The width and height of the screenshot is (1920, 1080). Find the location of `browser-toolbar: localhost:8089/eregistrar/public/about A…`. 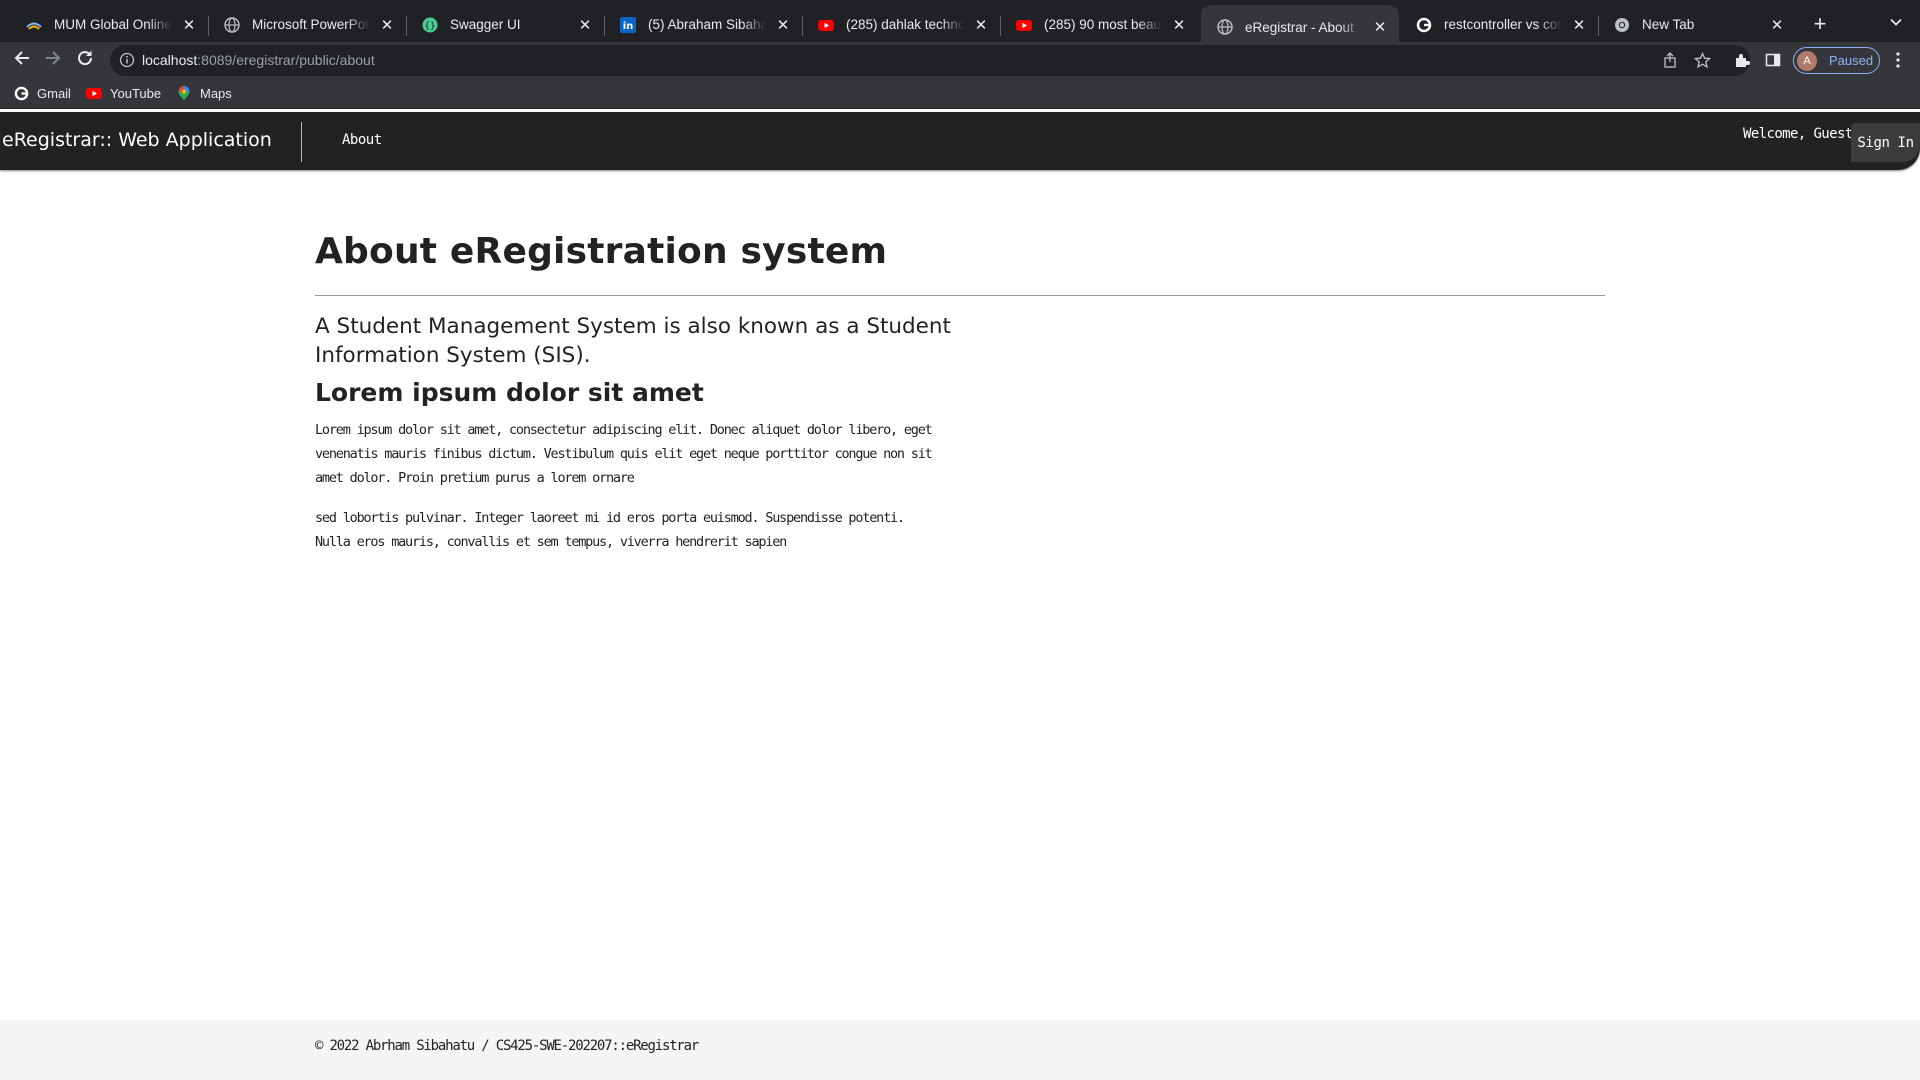

browser-toolbar: localhost:8089/eregistrar/public/about A… is located at coordinates (960, 60).